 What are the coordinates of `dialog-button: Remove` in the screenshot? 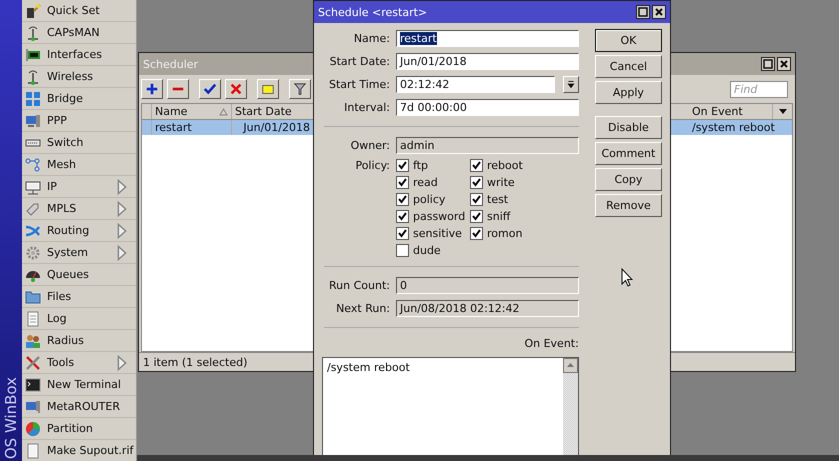 It's located at (628, 205).